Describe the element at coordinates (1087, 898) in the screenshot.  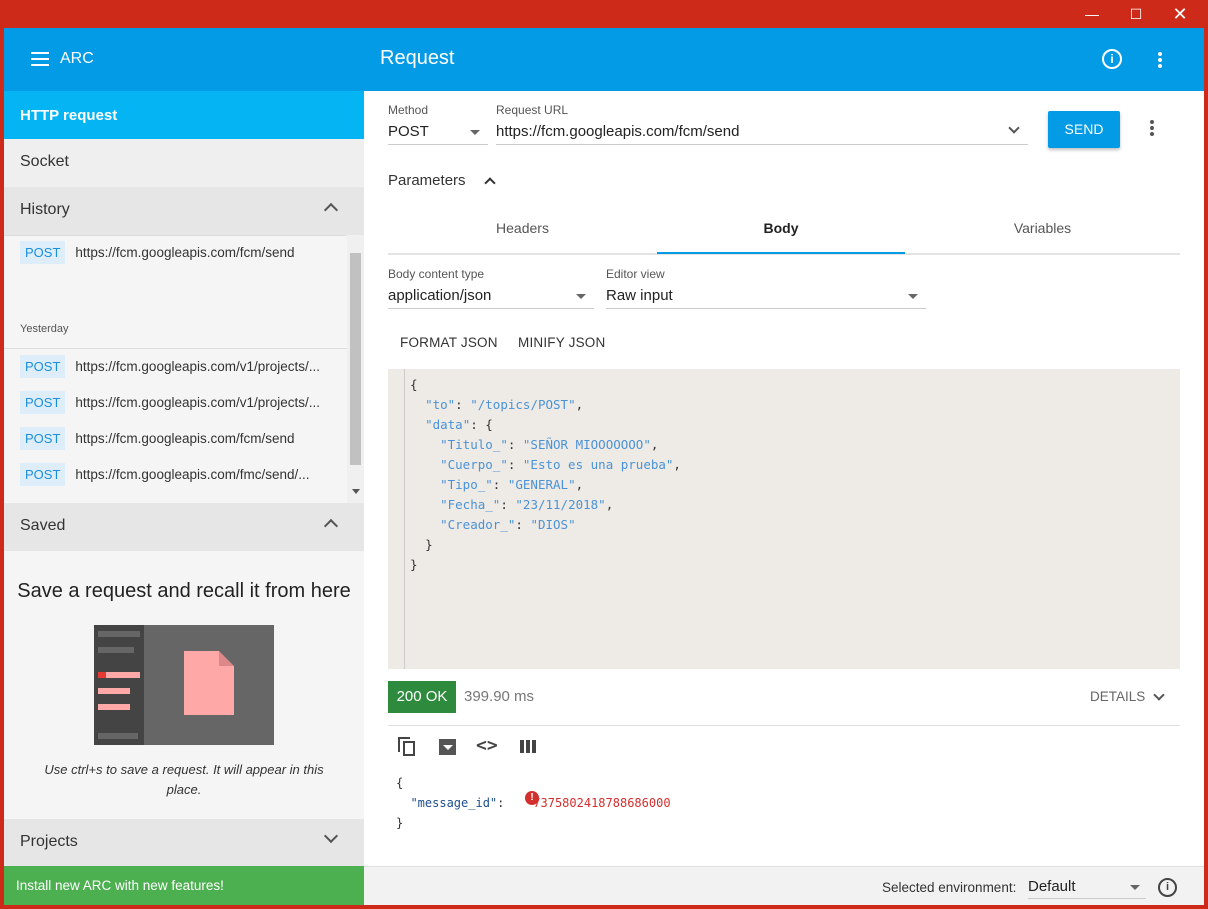
I see `environment-underline` at that location.